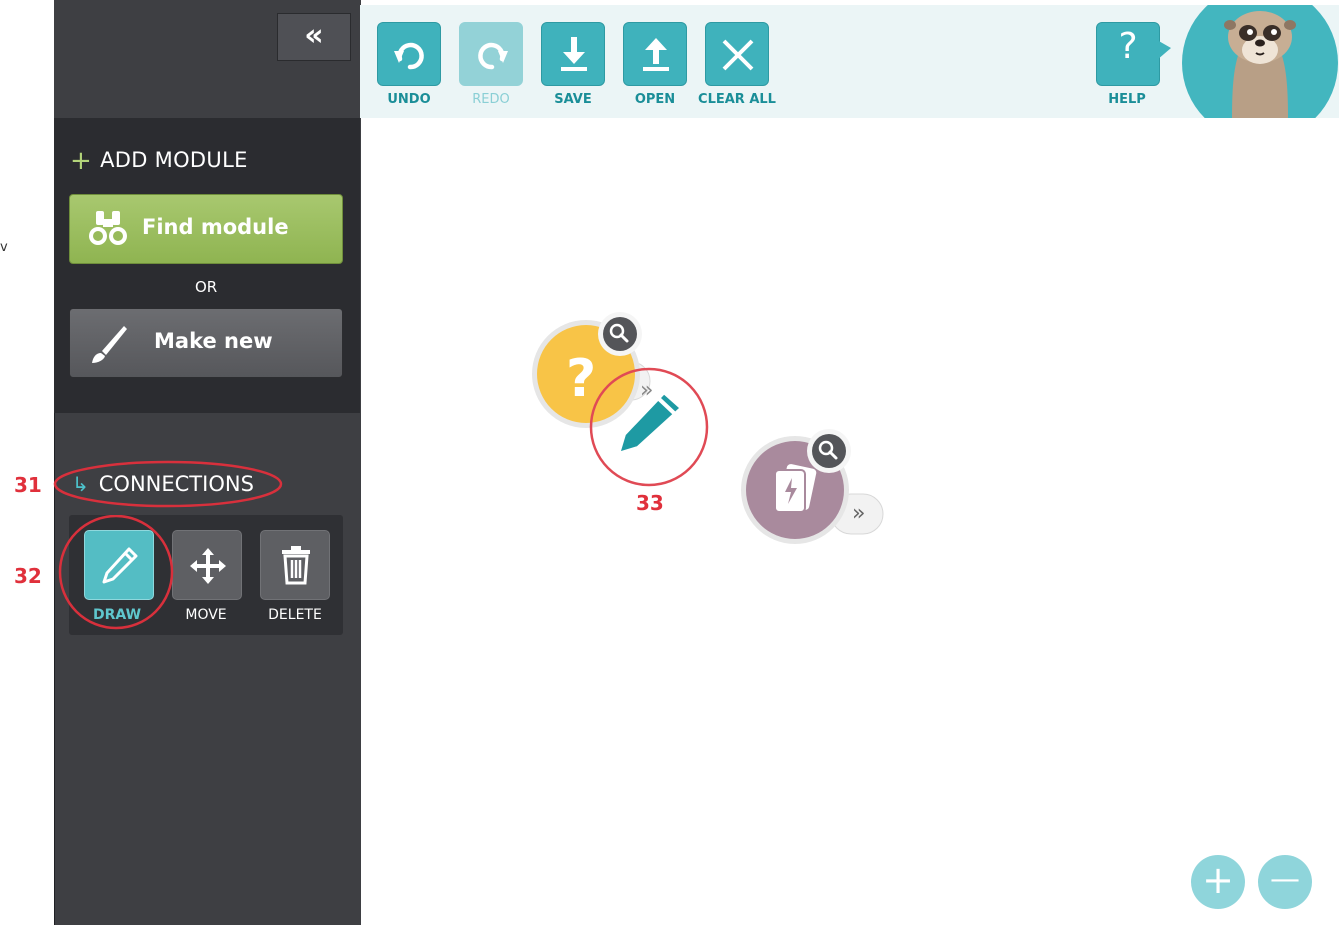 The width and height of the screenshot is (1339, 925). I want to click on binoculars-icon, so click(108, 231).